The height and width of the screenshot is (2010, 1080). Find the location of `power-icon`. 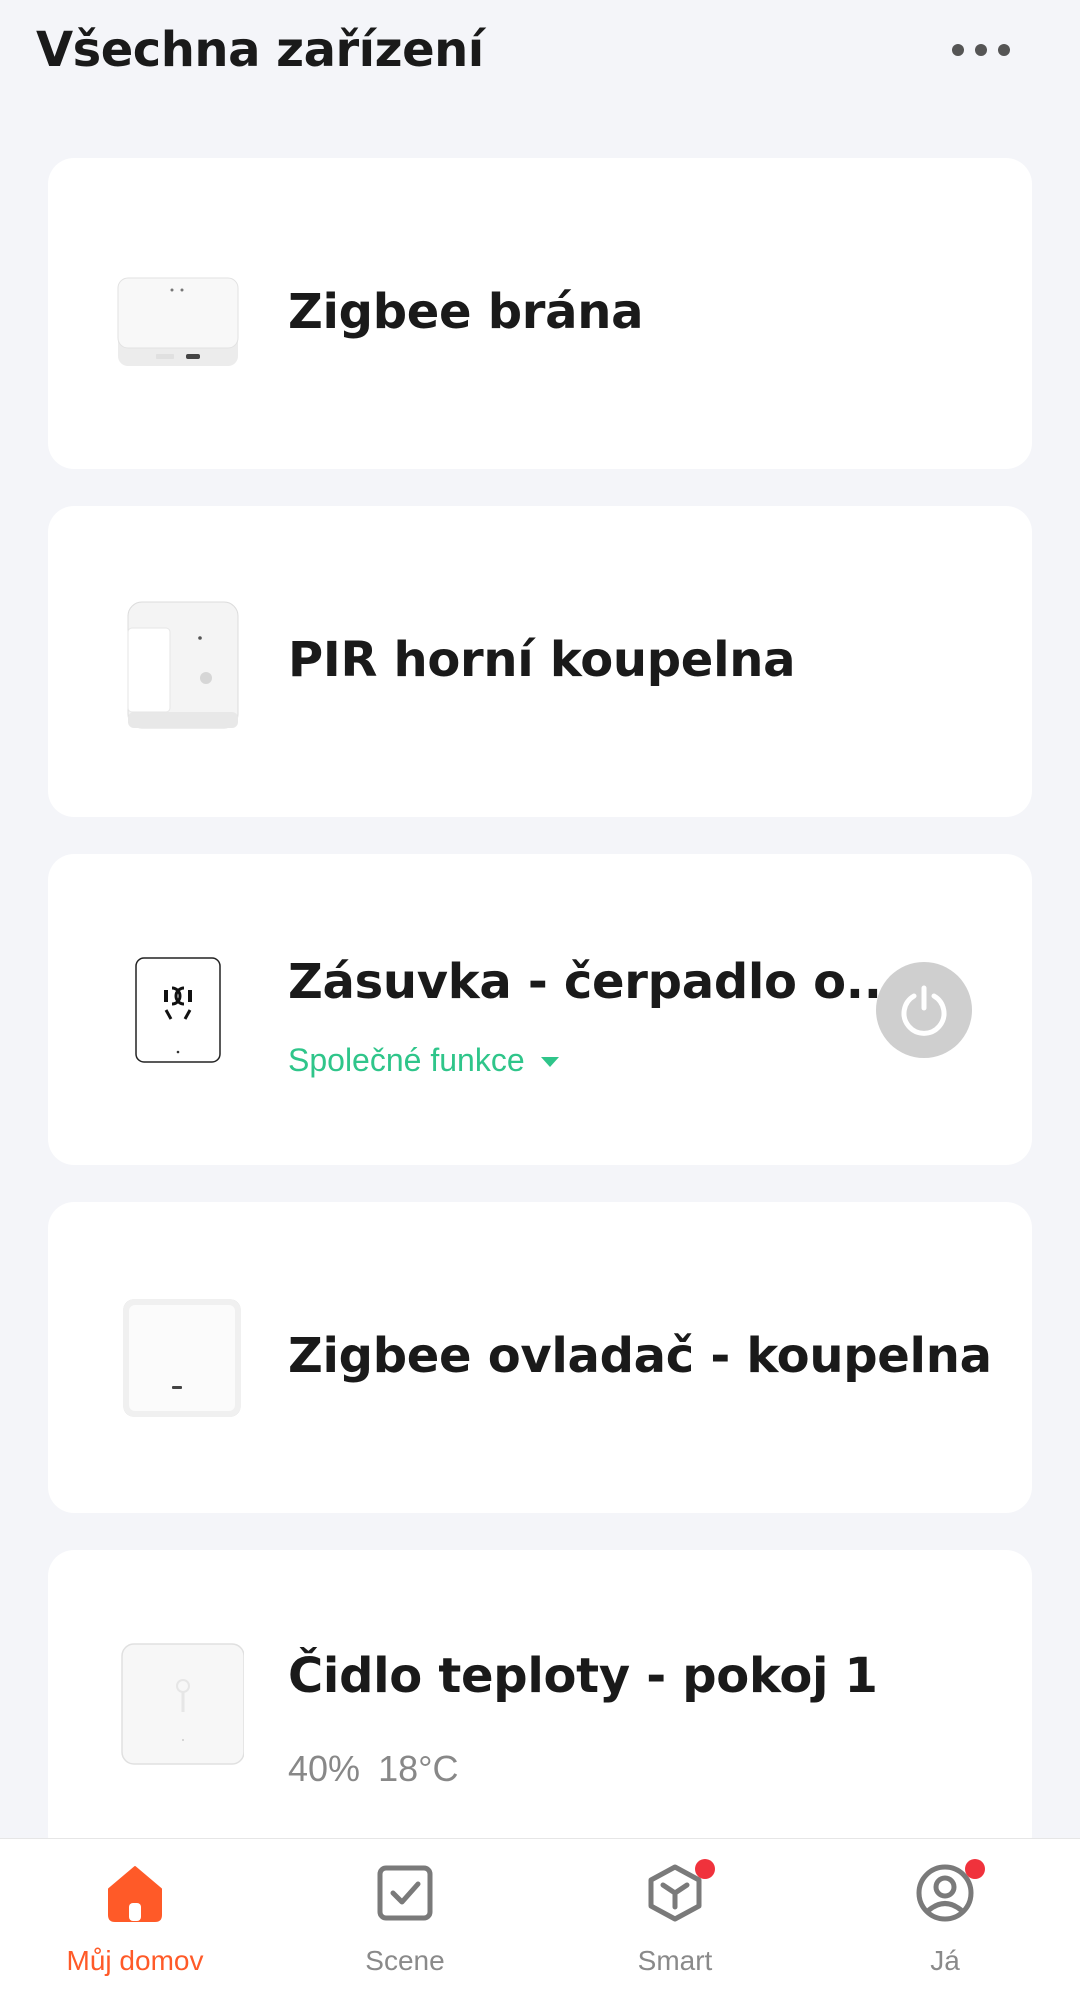

power-icon is located at coordinates (924, 1010).